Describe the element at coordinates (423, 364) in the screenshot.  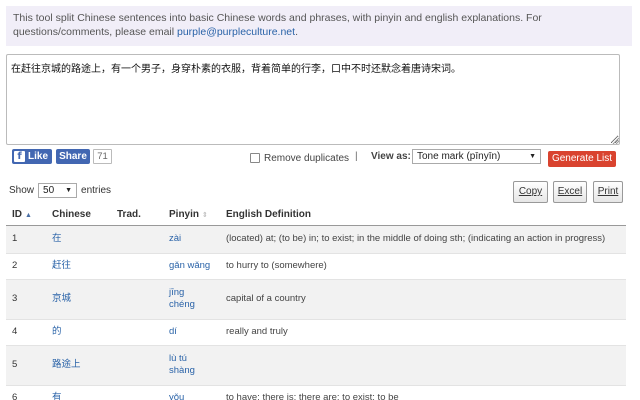
I see `cell-definition` at that location.